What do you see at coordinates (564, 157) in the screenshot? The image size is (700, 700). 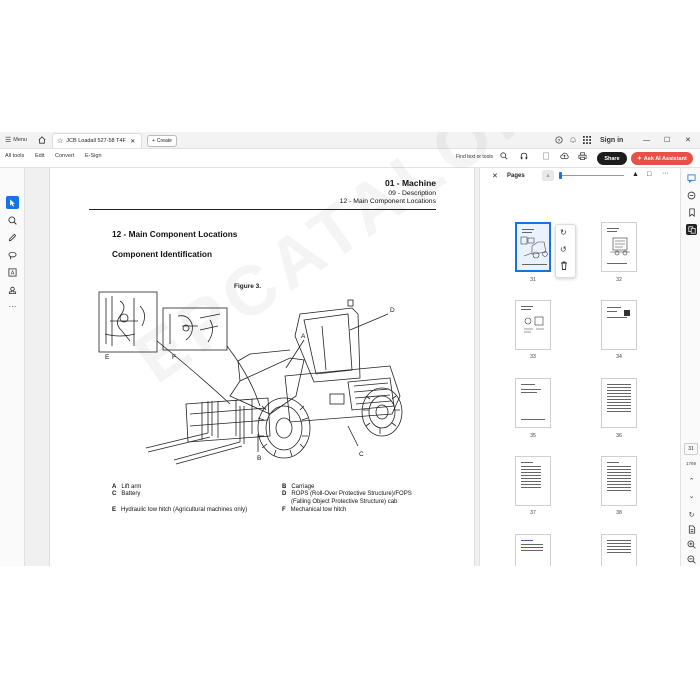 I see `upload-cloud-icon` at bounding box center [564, 157].